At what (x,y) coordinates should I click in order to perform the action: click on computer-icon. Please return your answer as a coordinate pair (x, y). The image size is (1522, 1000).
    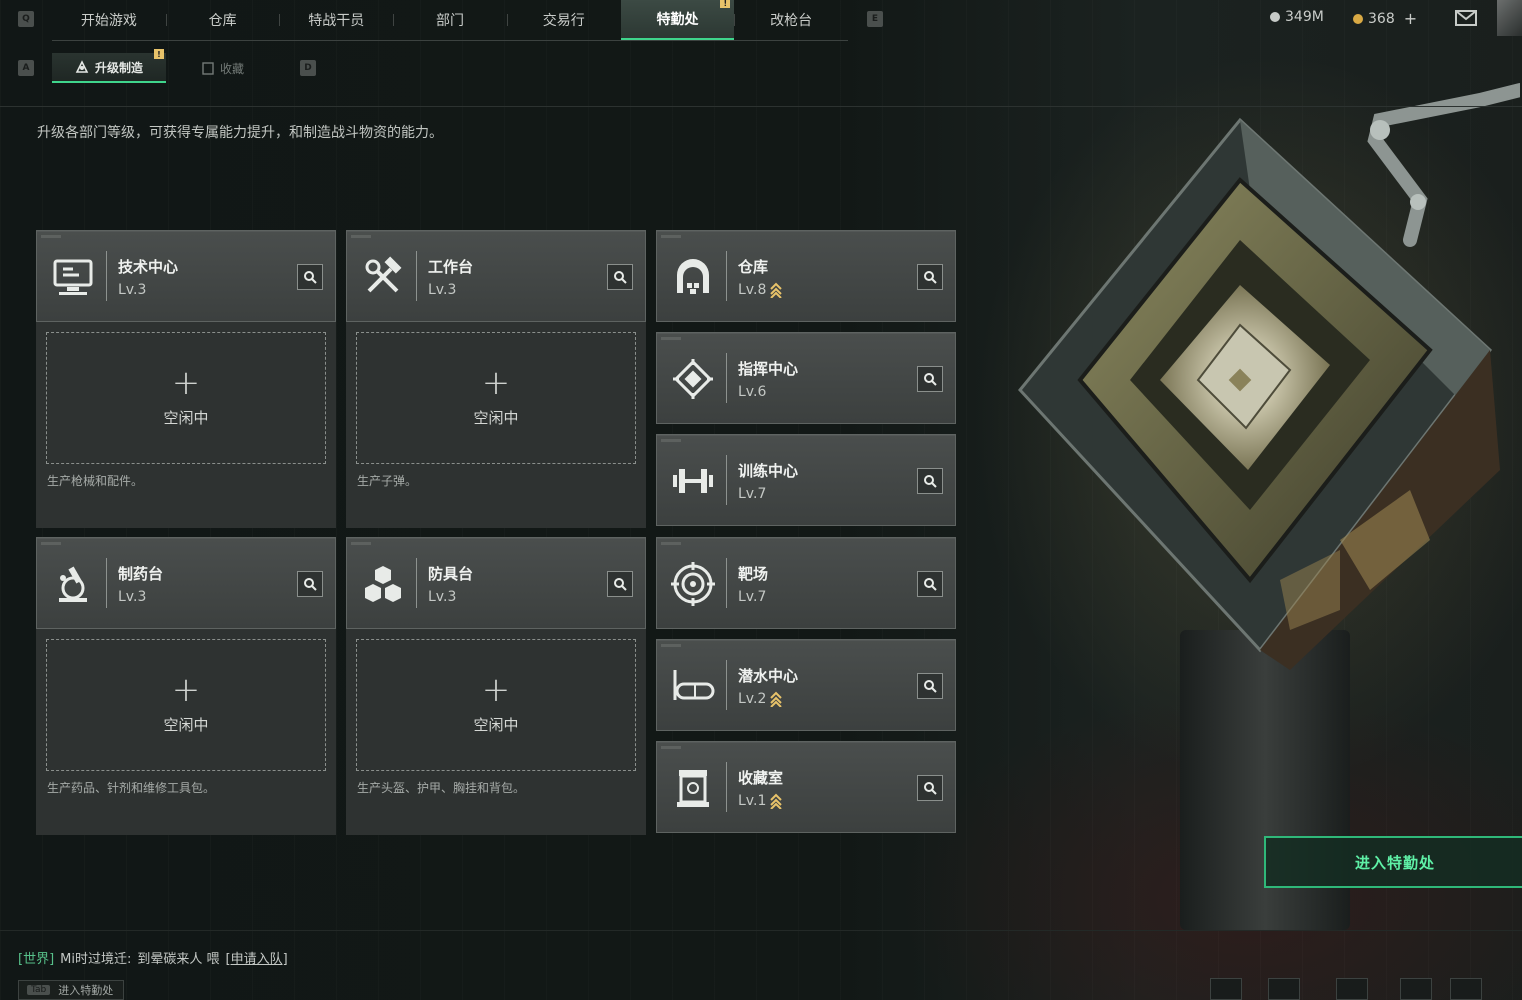
    Looking at the image, I should click on (73, 277).